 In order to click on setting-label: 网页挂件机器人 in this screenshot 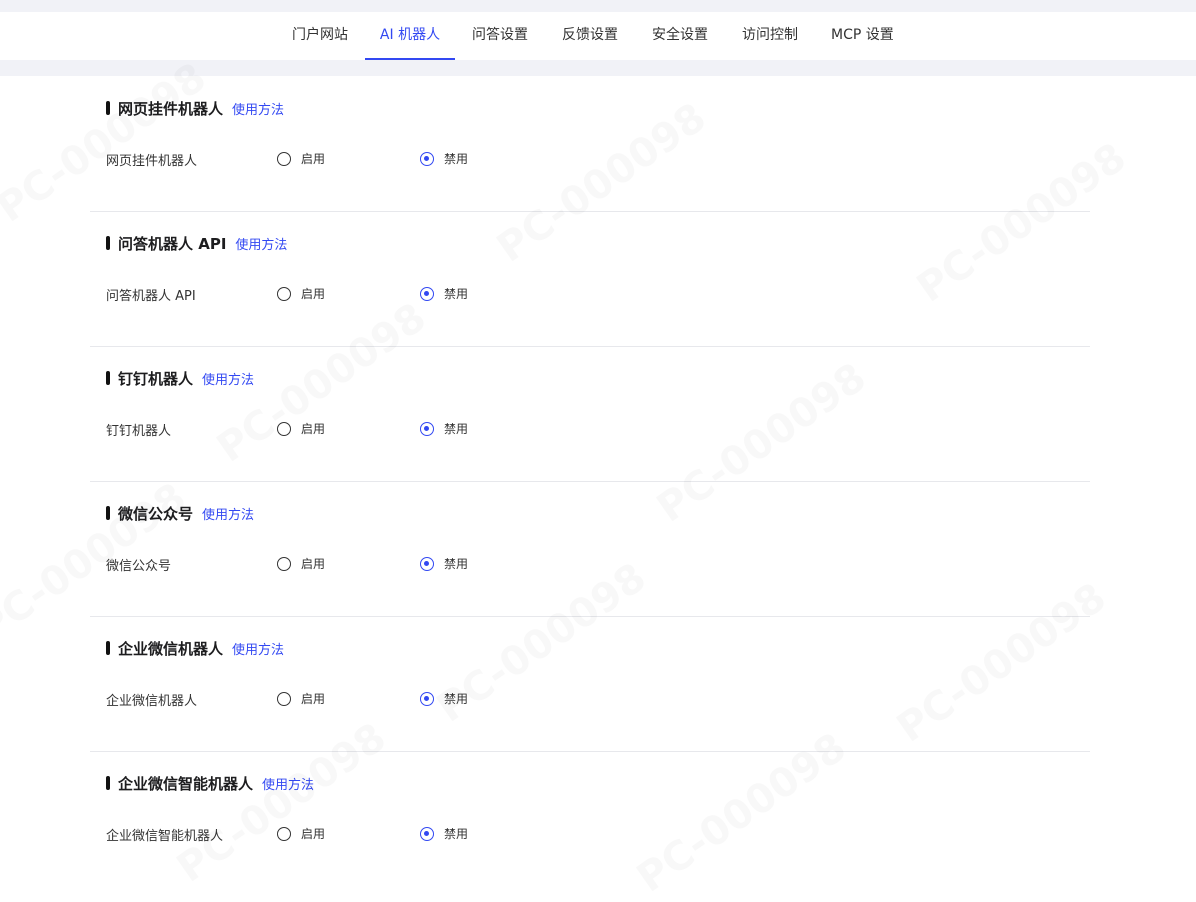, I will do `click(152, 161)`.